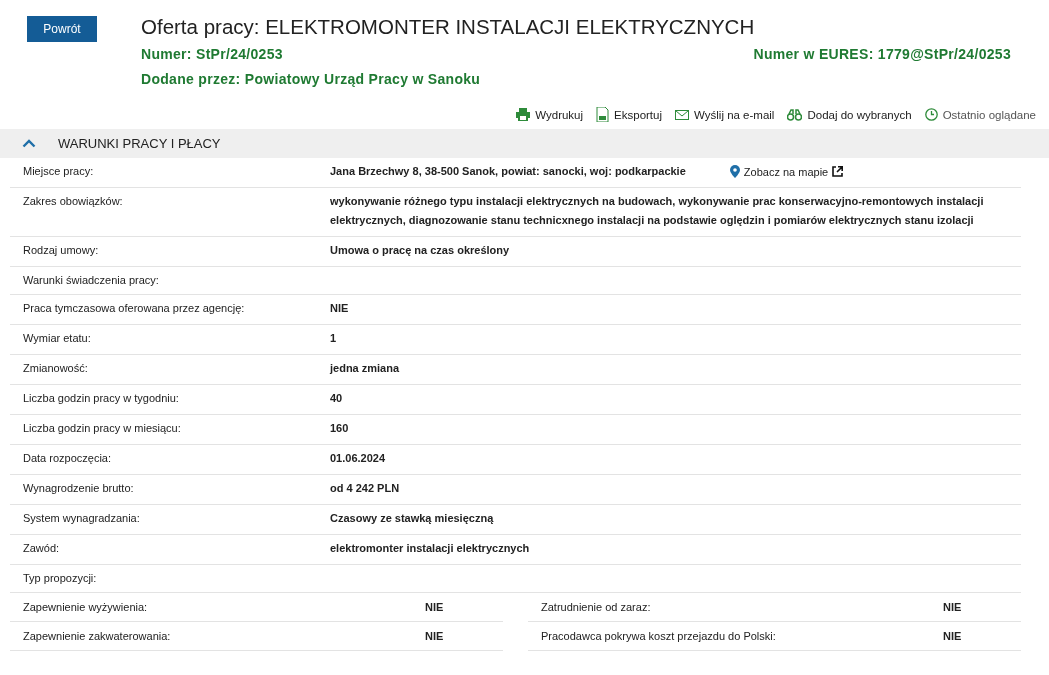  Describe the element at coordinates (849, 114) in the screenshot. I see `action-link: Dodaj do wybranych` at that location.